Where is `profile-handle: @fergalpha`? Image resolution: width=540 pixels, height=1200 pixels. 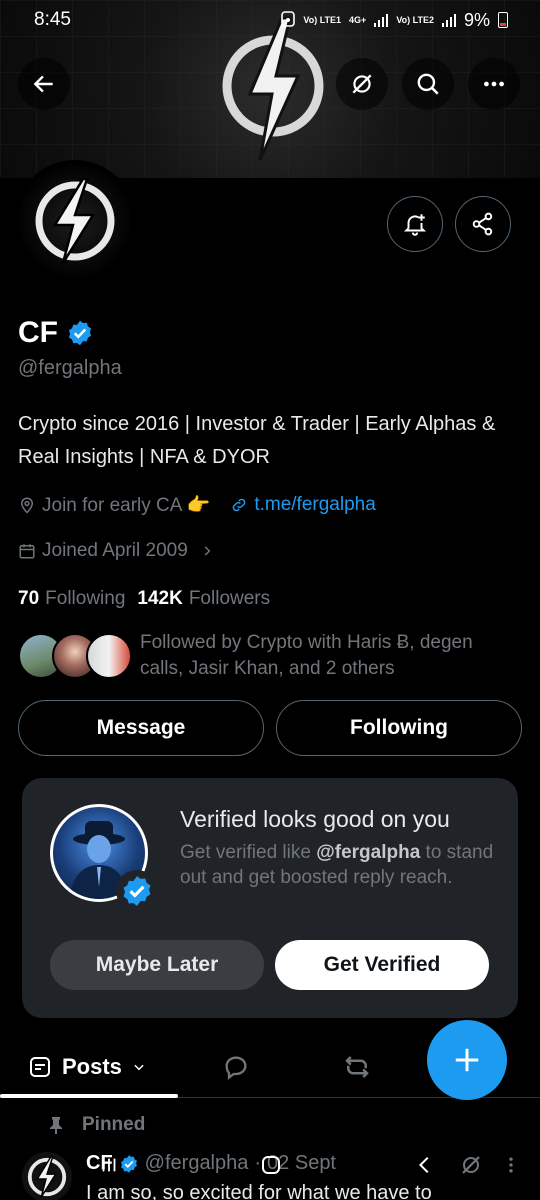 profile-handle: @fergalpha is located at coordinates (70, 368).